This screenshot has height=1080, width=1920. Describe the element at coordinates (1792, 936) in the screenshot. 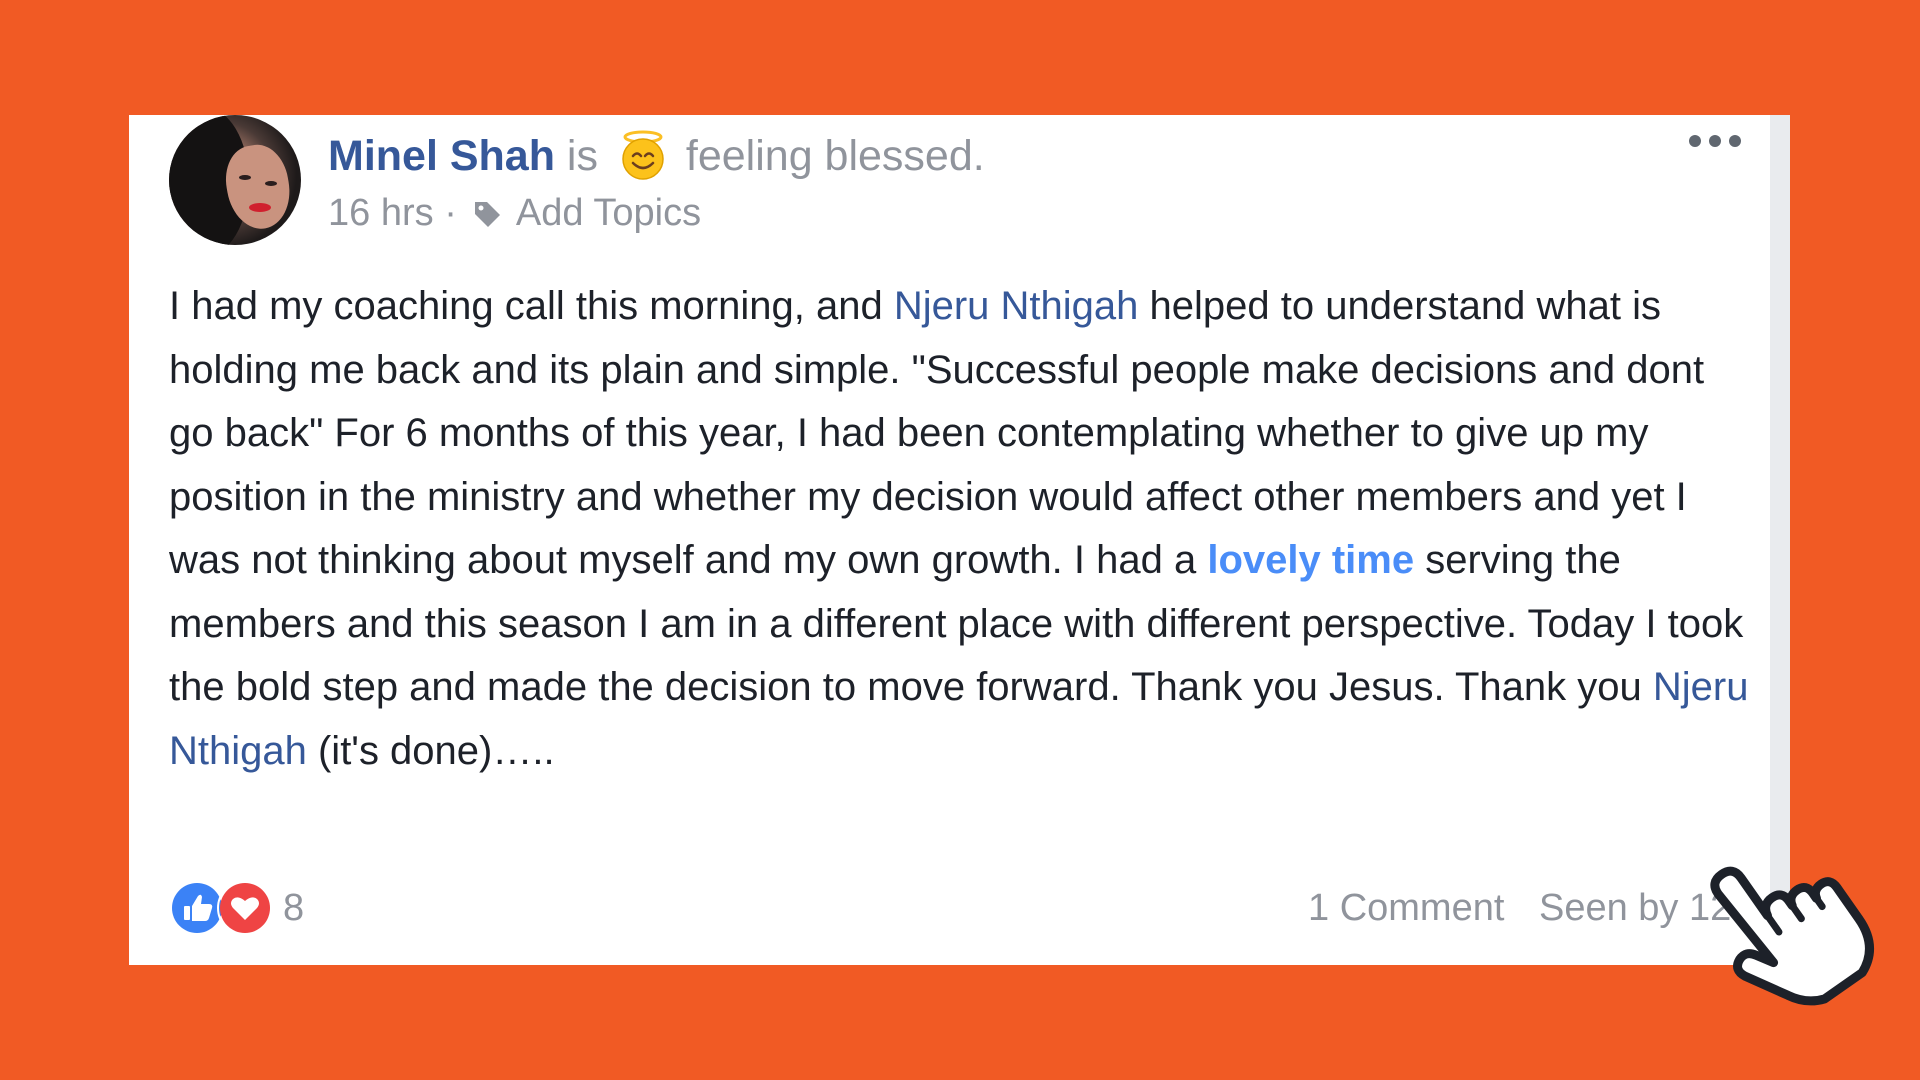

I see `hand-pointer-icon` at that location.